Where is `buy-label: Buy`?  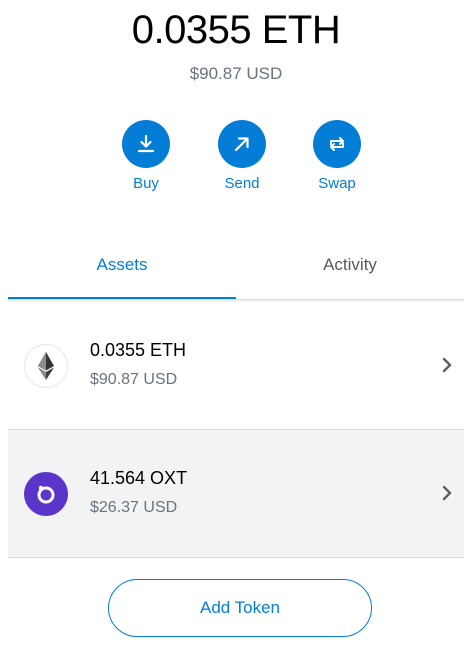
buy-label: Buy is located at coordinates (146, 183).